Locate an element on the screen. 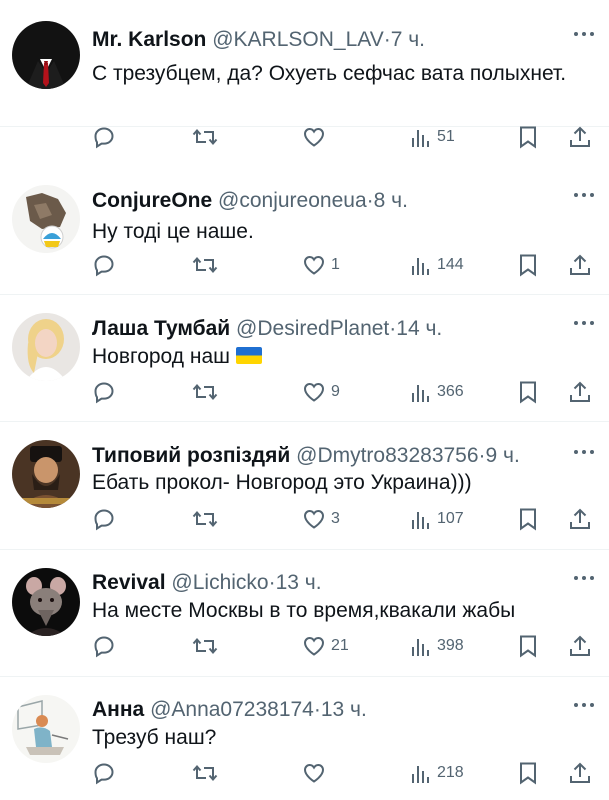  tweet-header: ConjureOne @conjureoneua·8 ч. is located at coordinates (325, 201).